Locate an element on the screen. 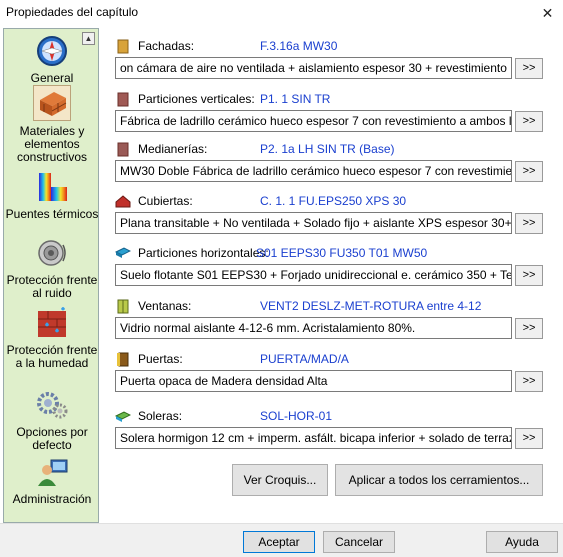  compass-icon is located at coordinates (52, 51).